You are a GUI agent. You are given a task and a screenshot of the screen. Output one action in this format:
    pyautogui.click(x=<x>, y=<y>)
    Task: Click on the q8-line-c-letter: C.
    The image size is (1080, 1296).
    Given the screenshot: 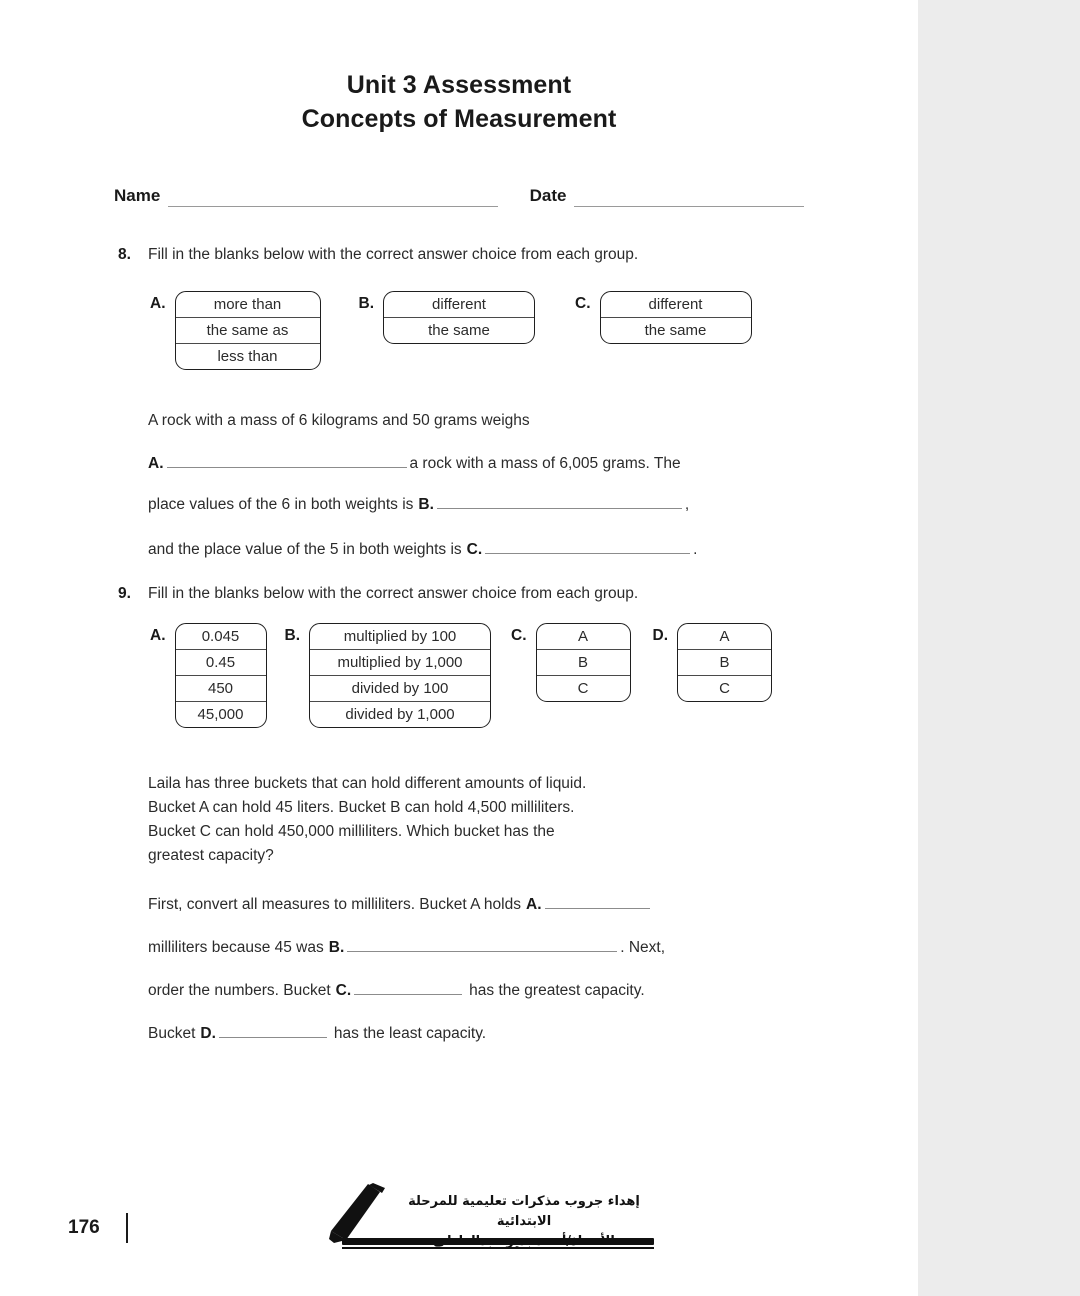 What is the action you would take?
    pyautogui.click(x=474, y=549)
    